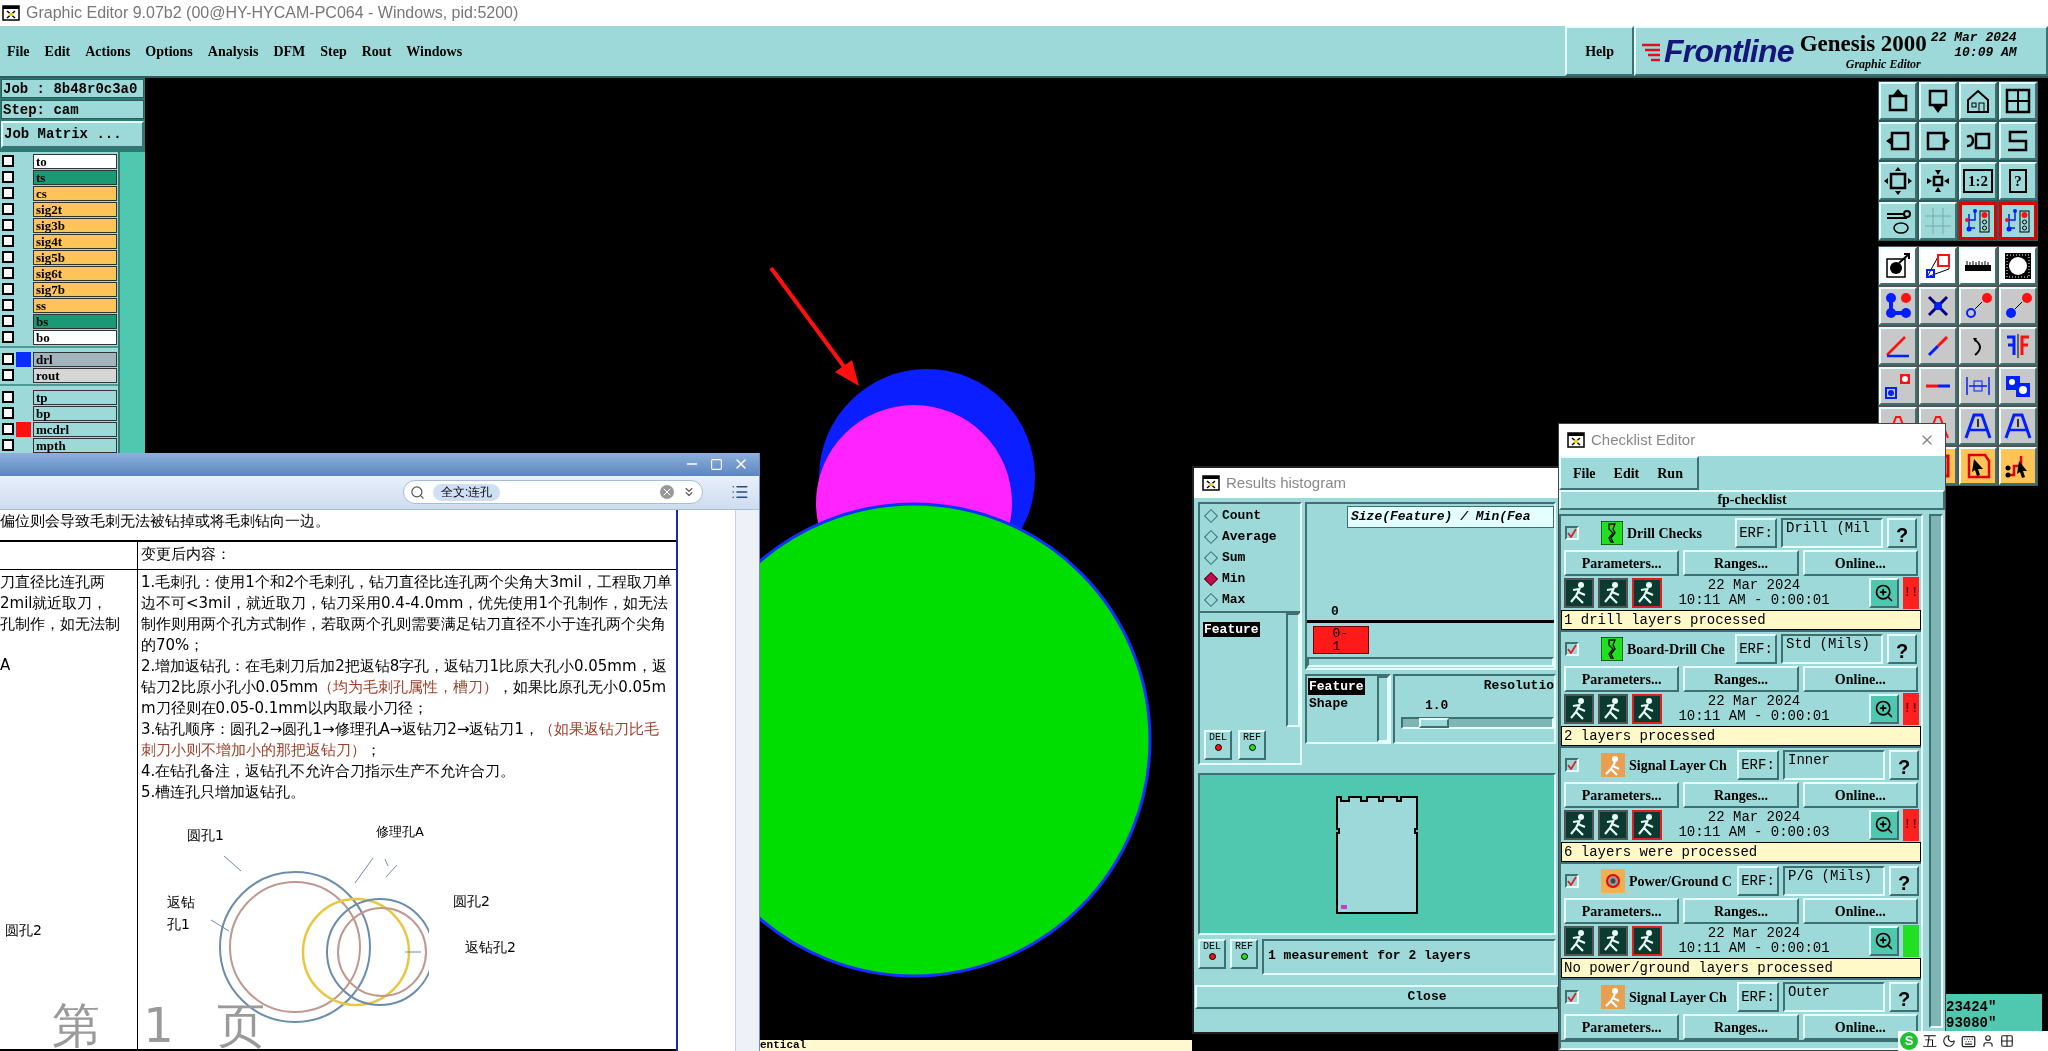 This screenshot has width=2048, height=1051. I want to click on user-icon, so click(1988, 1041).